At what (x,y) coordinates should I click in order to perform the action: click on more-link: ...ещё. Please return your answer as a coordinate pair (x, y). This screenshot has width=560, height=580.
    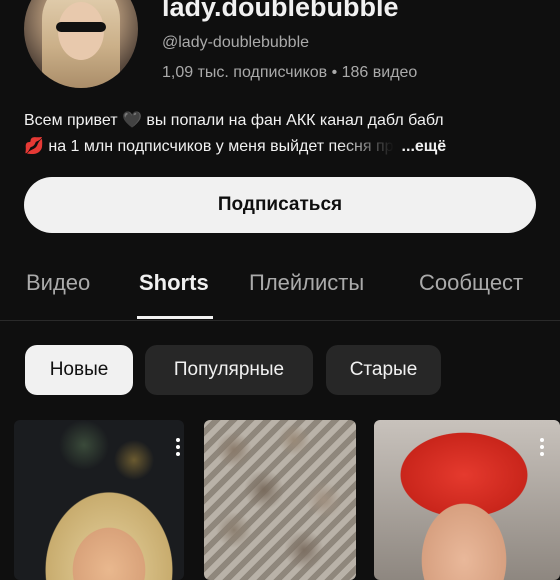
    Looking at the image, I should click on (424, 147).